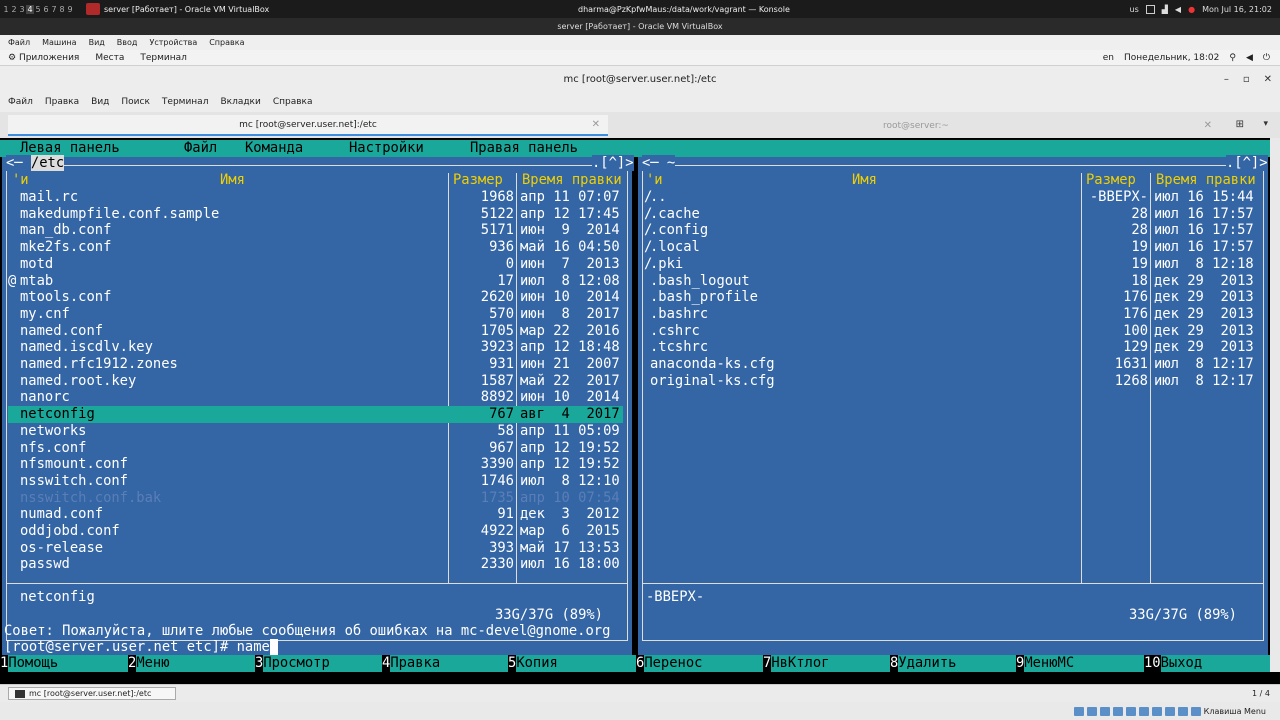 This screenshot has height=720, width=1280. I want to click on konsole-menu-help: Справка, so click(293, 102).